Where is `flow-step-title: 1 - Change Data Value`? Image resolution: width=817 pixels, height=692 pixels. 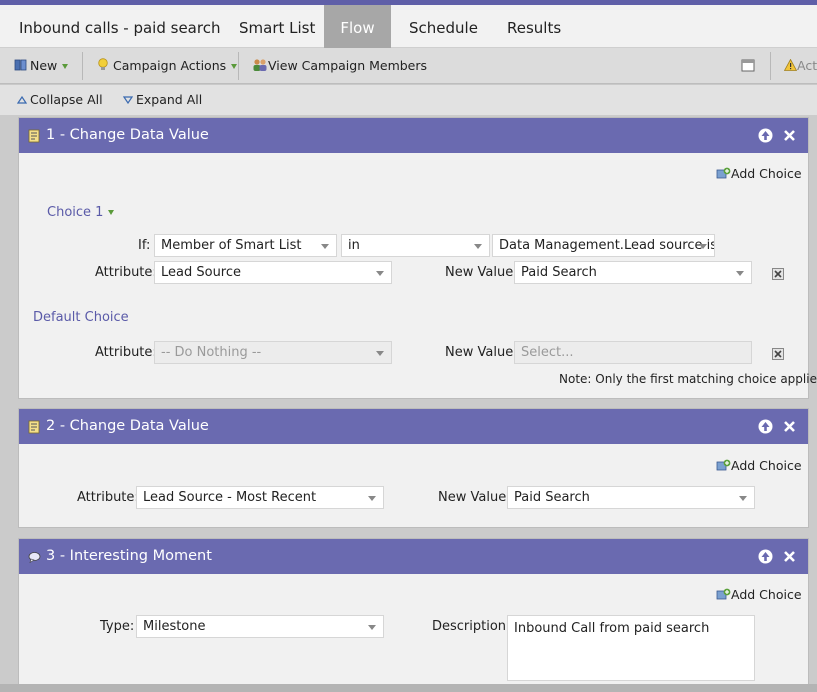 flow-step-title: 1 - Change Data Value is located at coordinates (127, 135).